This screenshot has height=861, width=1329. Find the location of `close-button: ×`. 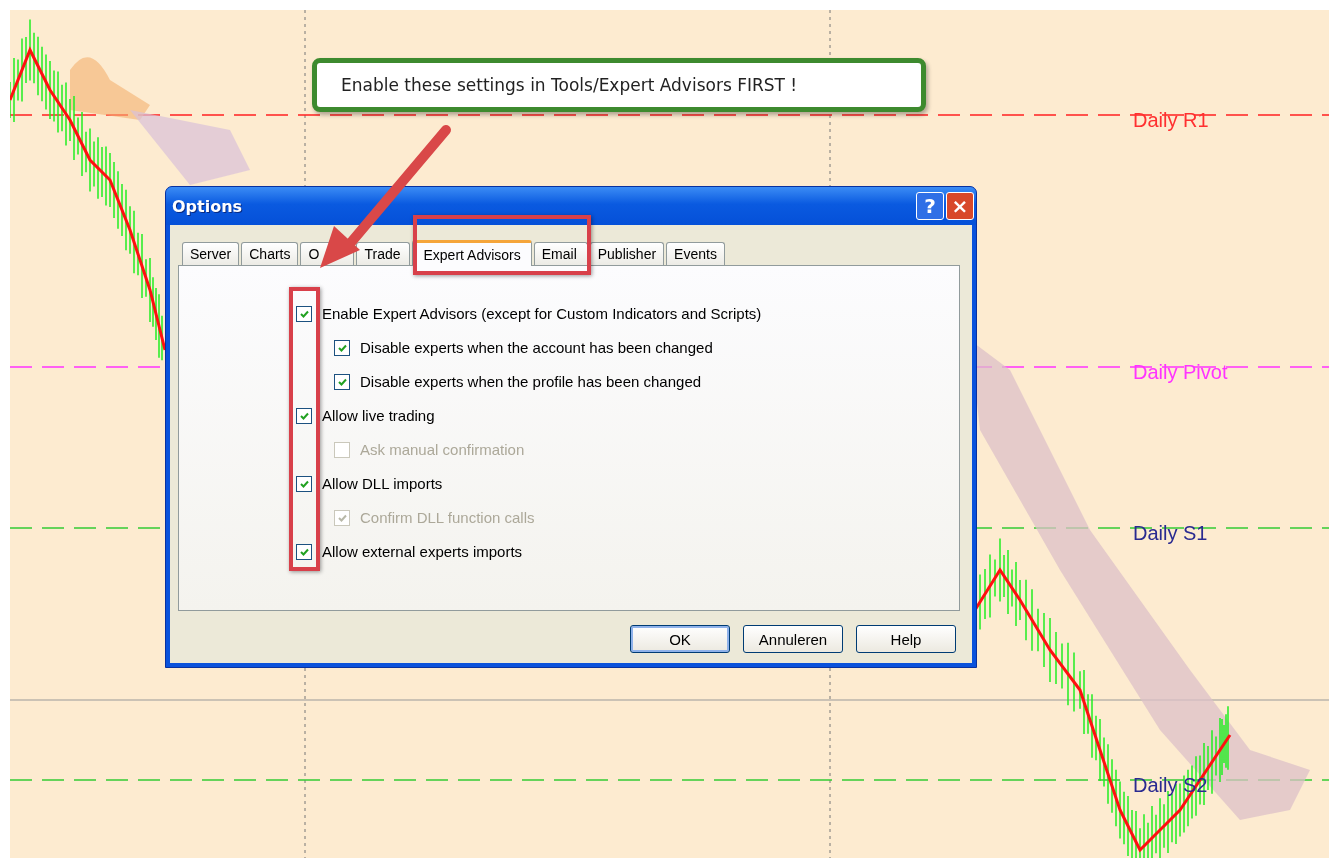

close-button: × is located at coordinates (960, 206).